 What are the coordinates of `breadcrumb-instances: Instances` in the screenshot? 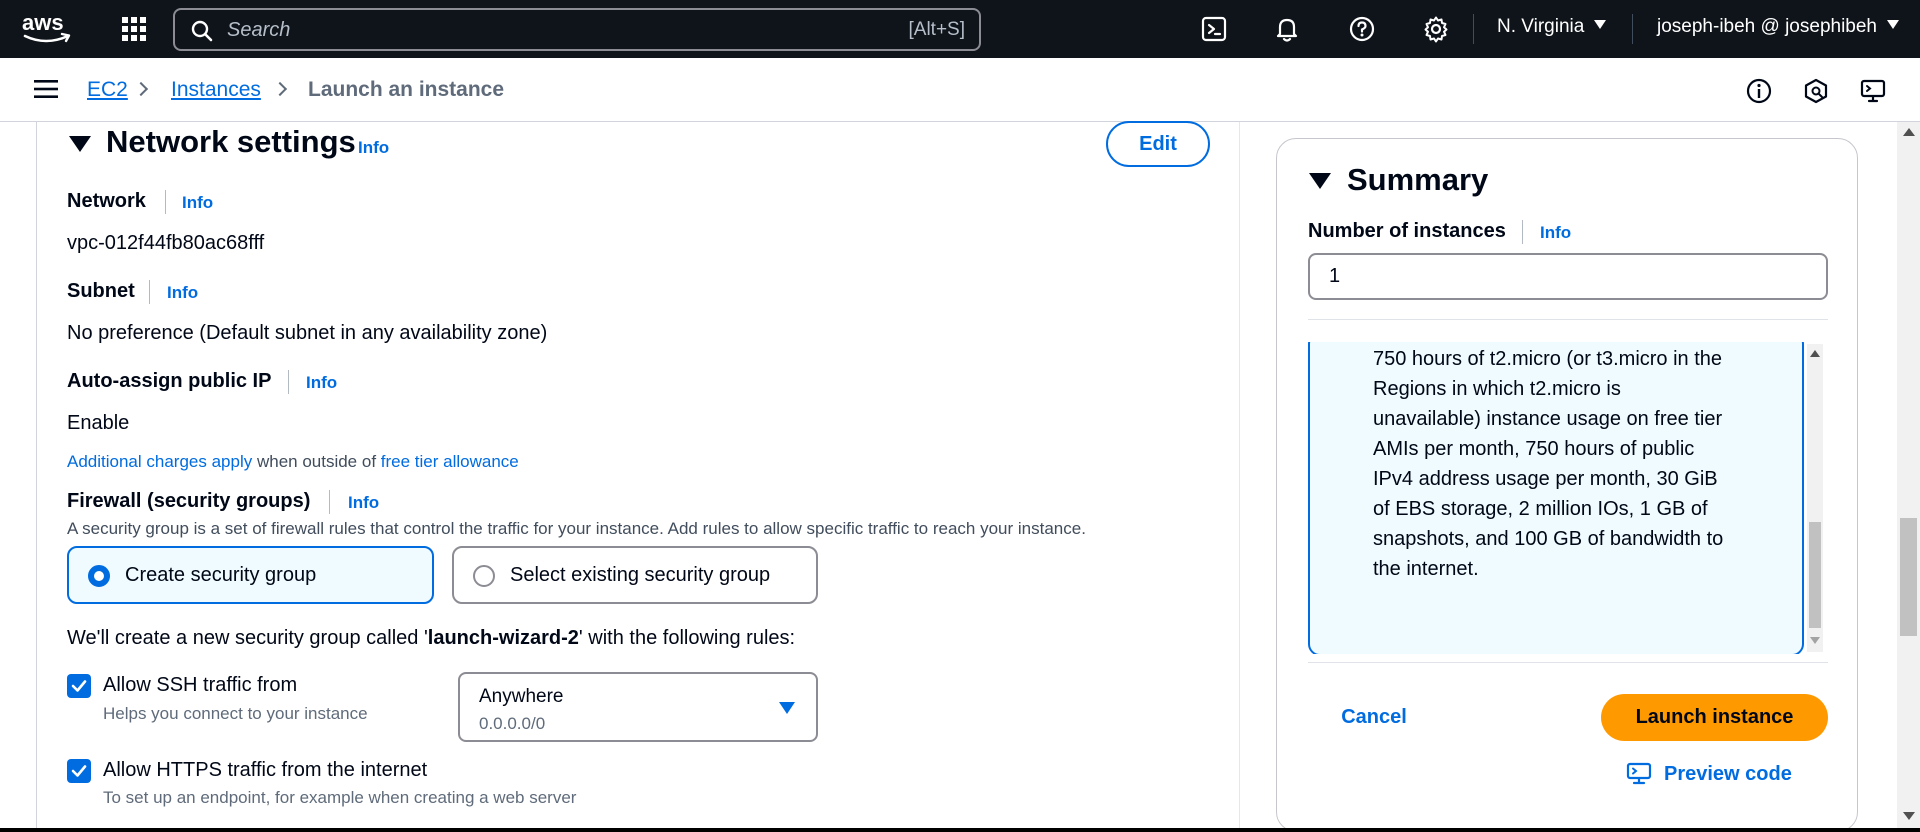 It's located at (216, 90).